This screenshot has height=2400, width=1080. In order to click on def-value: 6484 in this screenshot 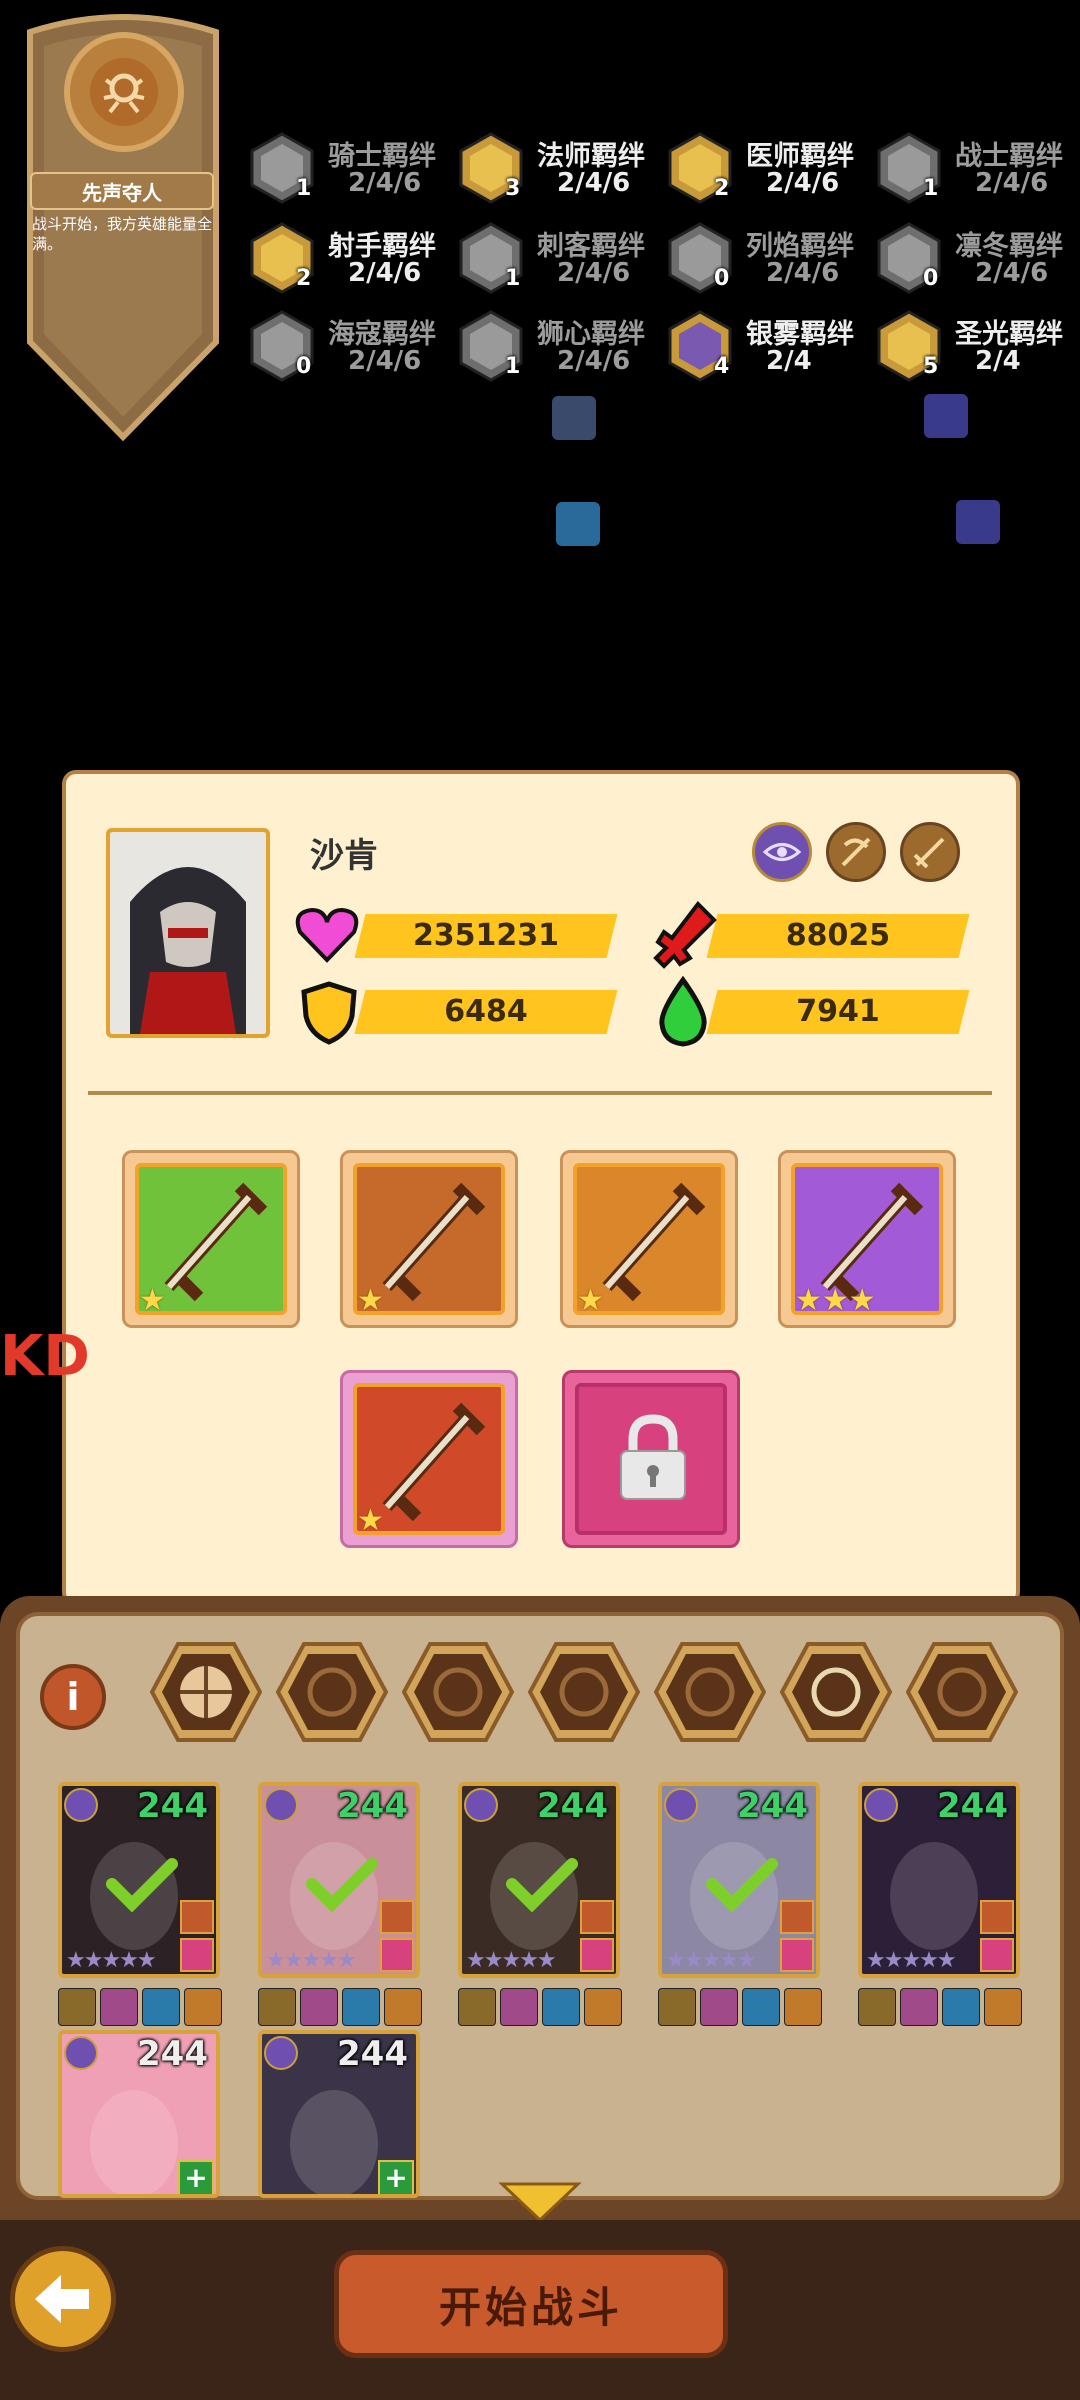, I will do `click(486, 1011)`.